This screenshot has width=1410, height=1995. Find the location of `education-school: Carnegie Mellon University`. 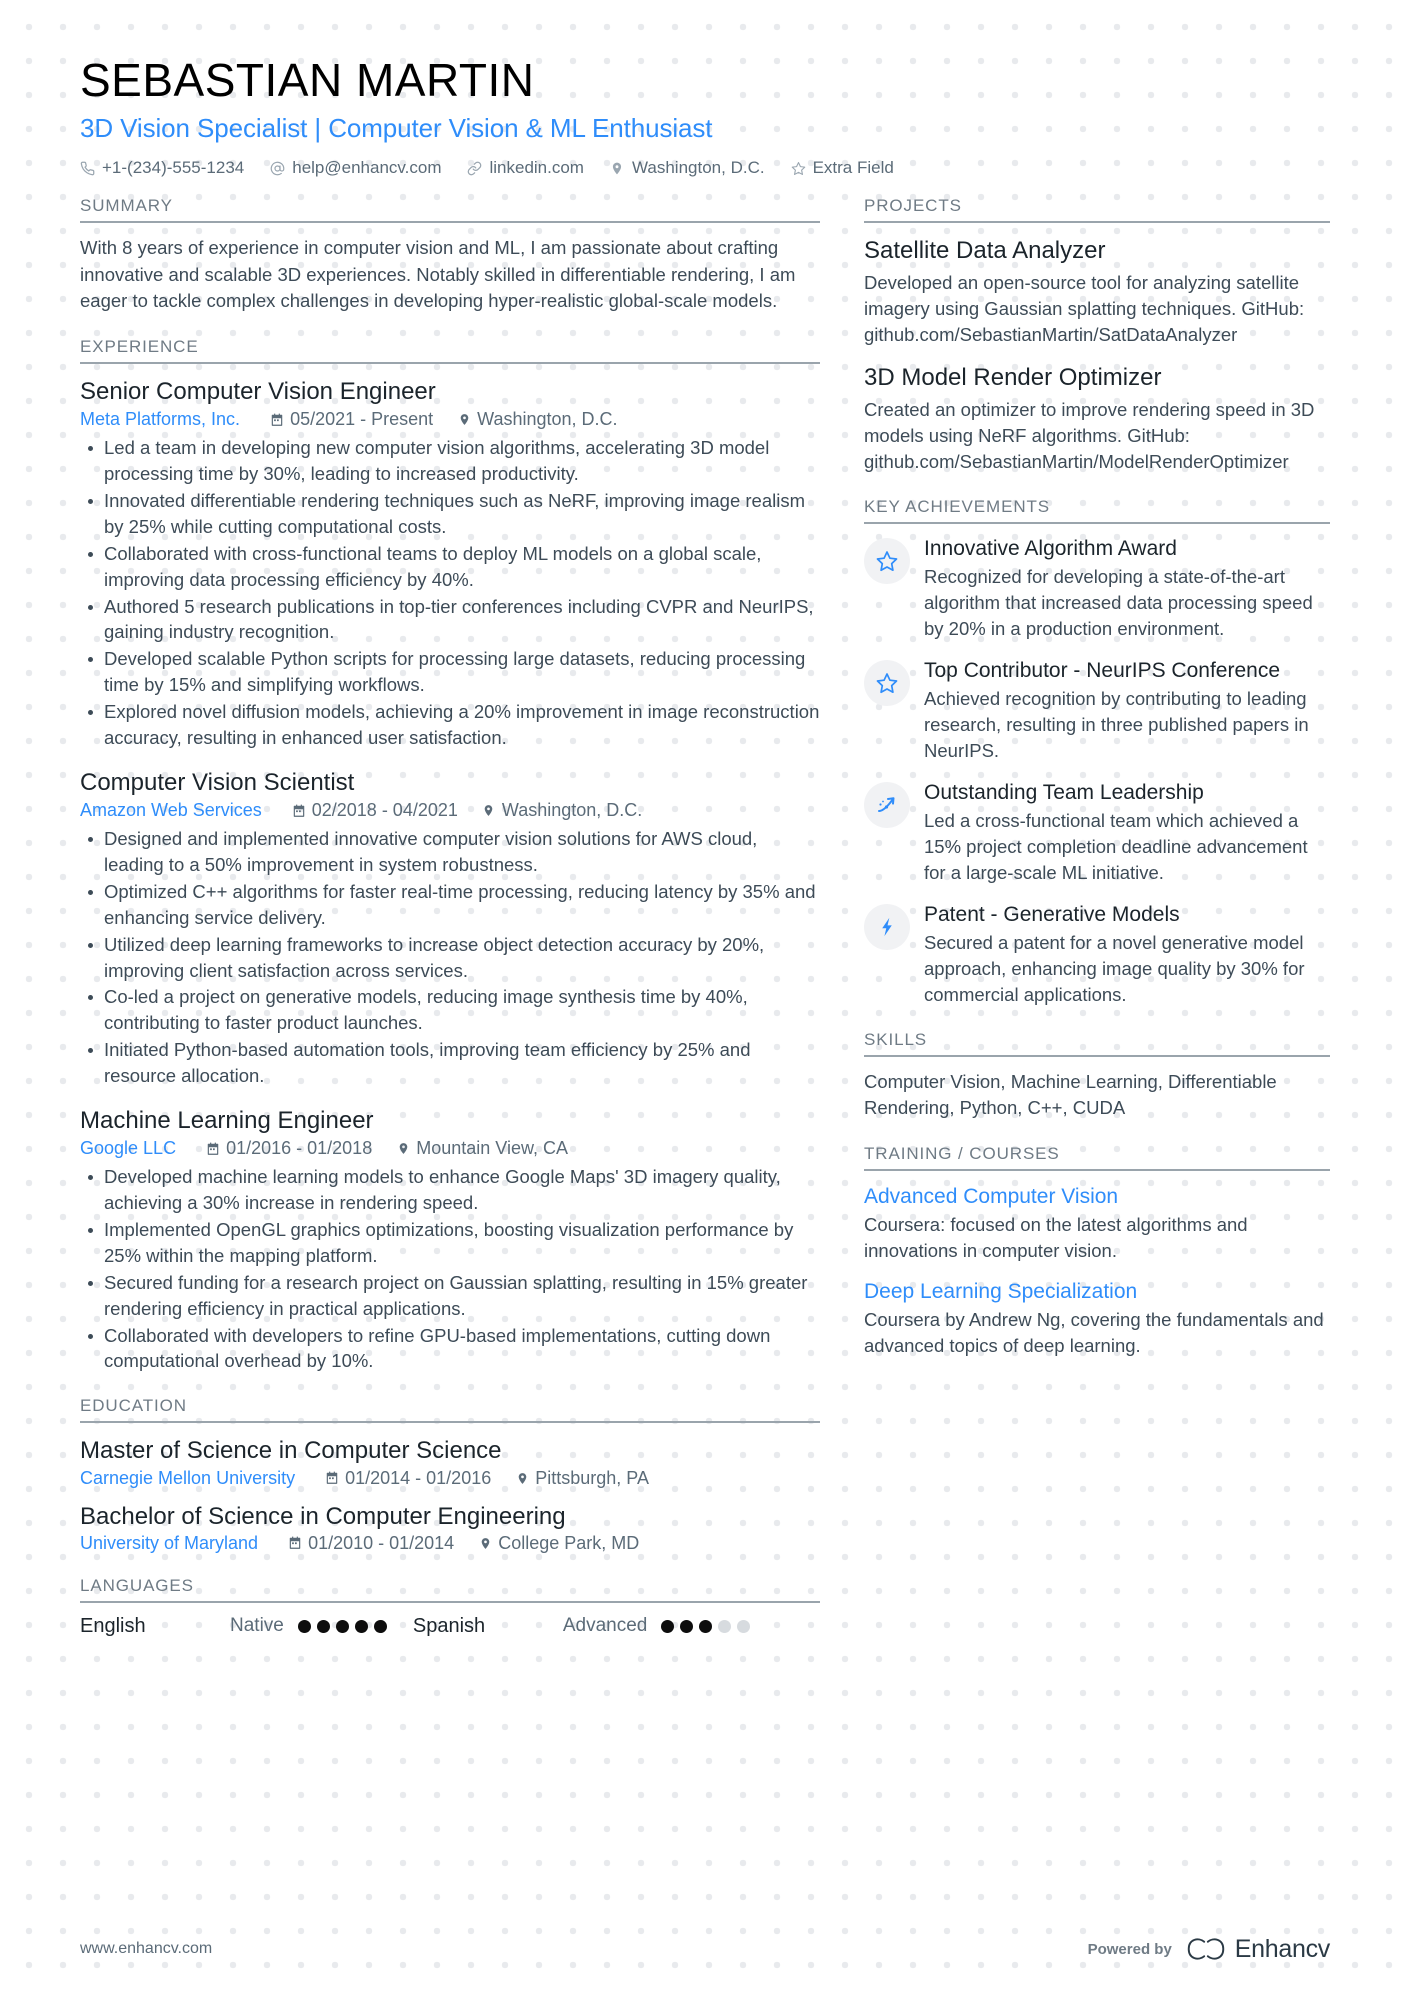

education-school: Carnegie Mellon University is located at coordinates (187, 1478).